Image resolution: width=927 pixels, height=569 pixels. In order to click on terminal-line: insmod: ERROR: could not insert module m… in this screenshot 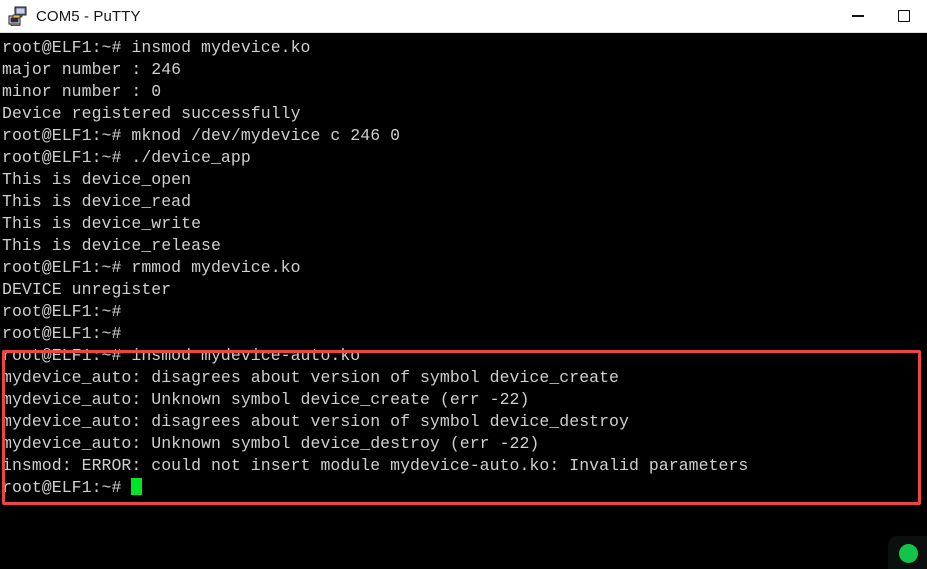, I will do `click(375, 465)`.